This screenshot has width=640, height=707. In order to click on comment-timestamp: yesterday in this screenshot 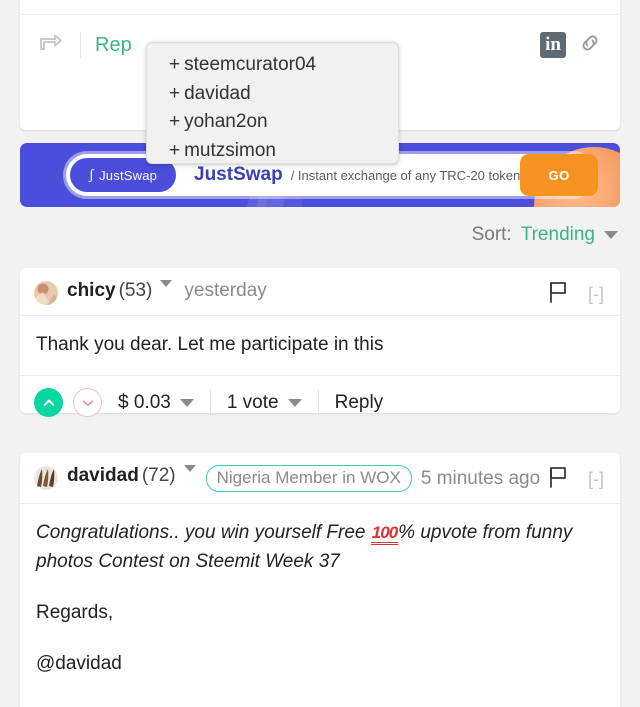, I will do `click(225, 291)`.